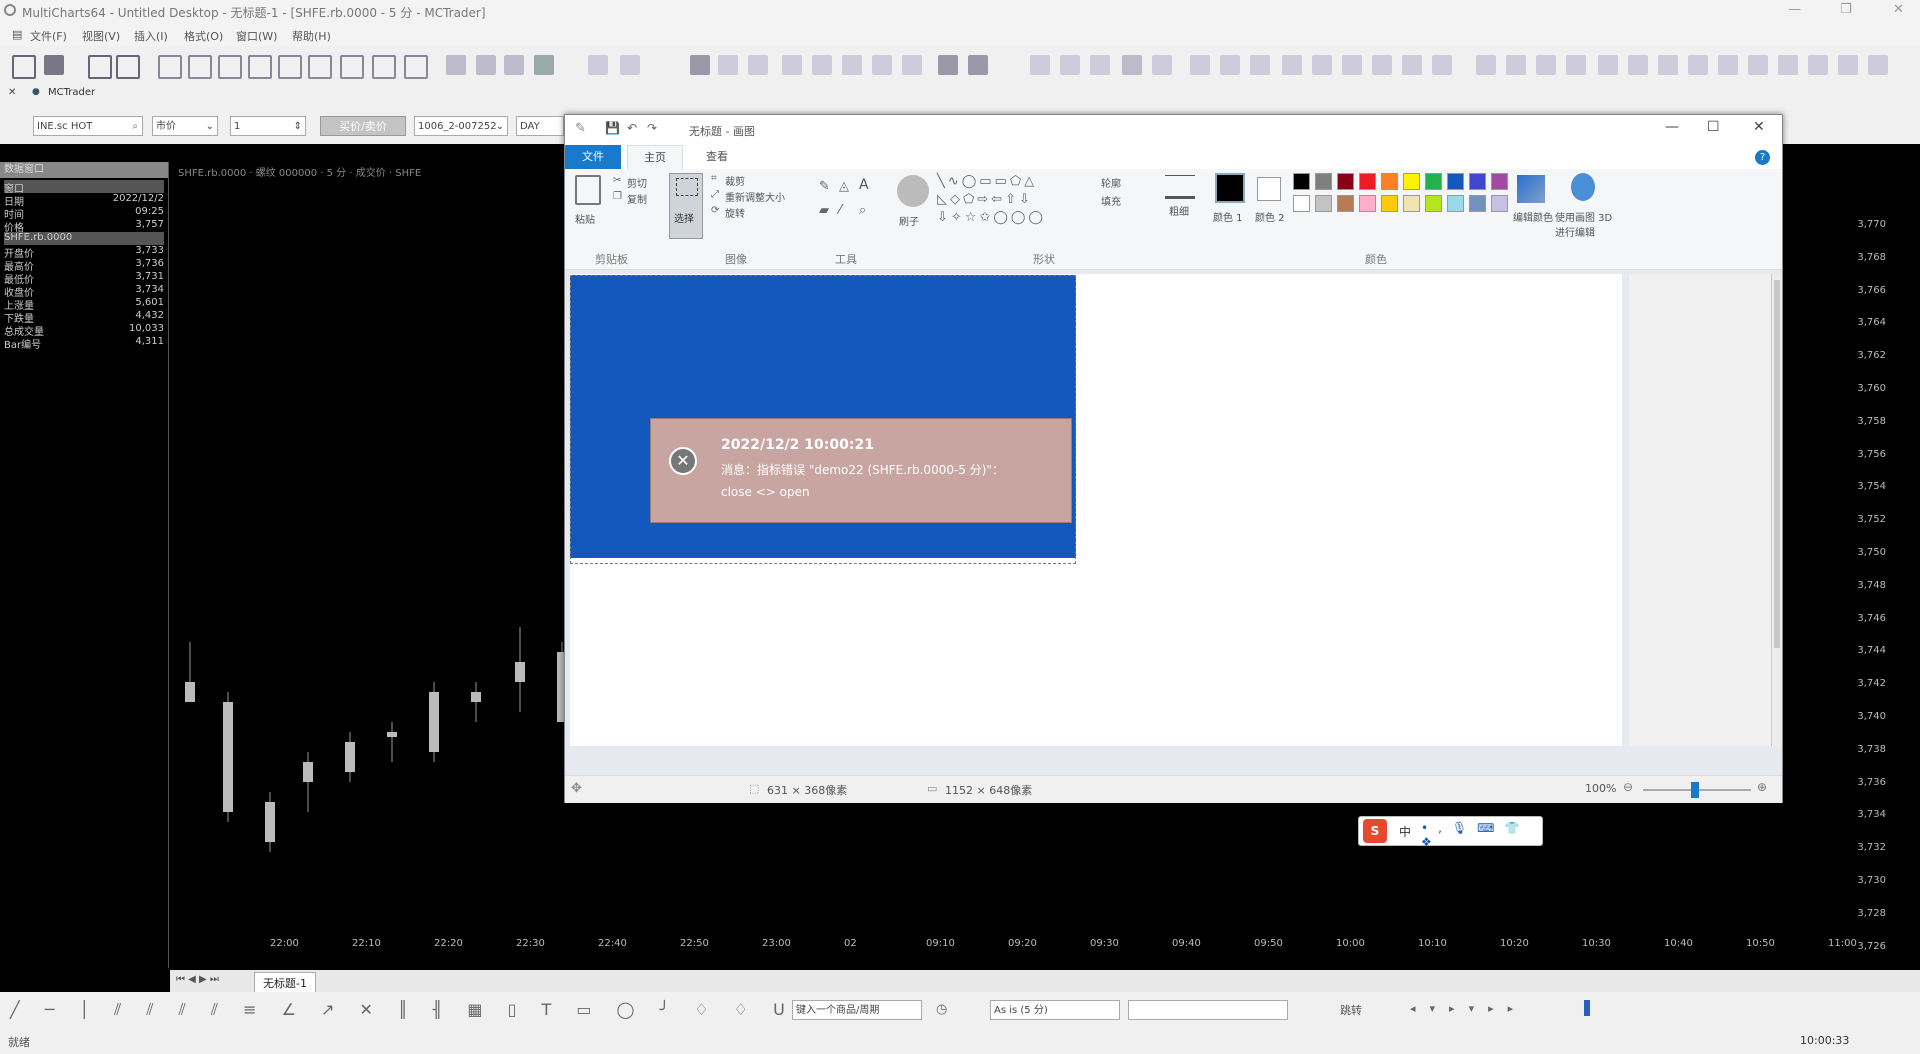 Image resolution: width=1920 pixels, height=1054 pixels. Describe the element at coordinates (1546, 65) in the screenshot. I see `close-x-icon` at that location.